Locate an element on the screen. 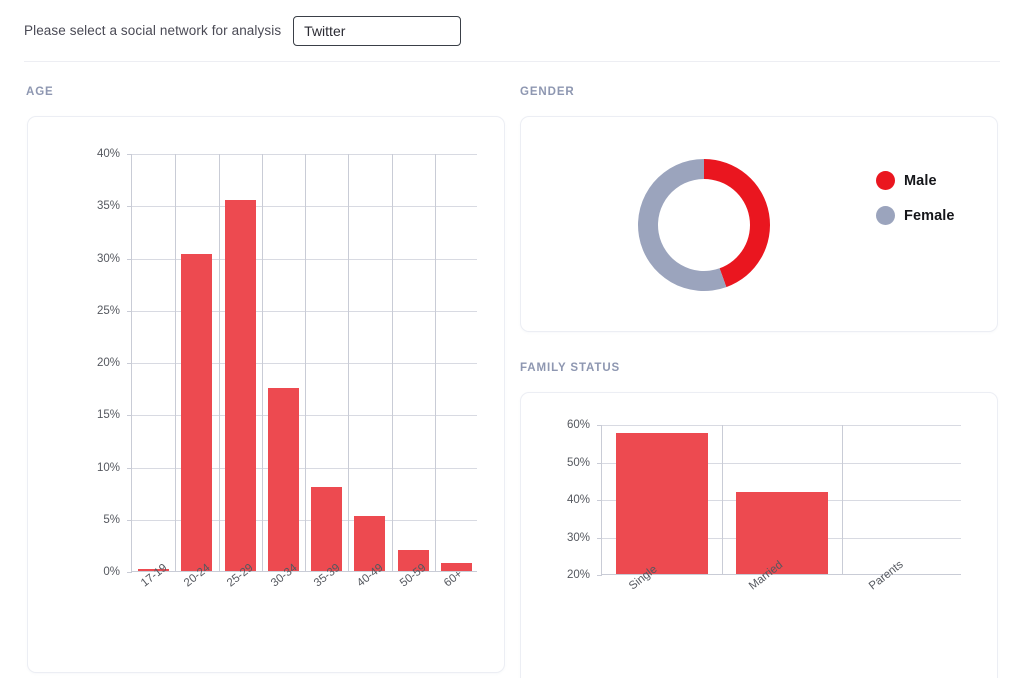 This screenshot has width=1024, height=678. donut-slice-male is located at coordinates (737, 223).